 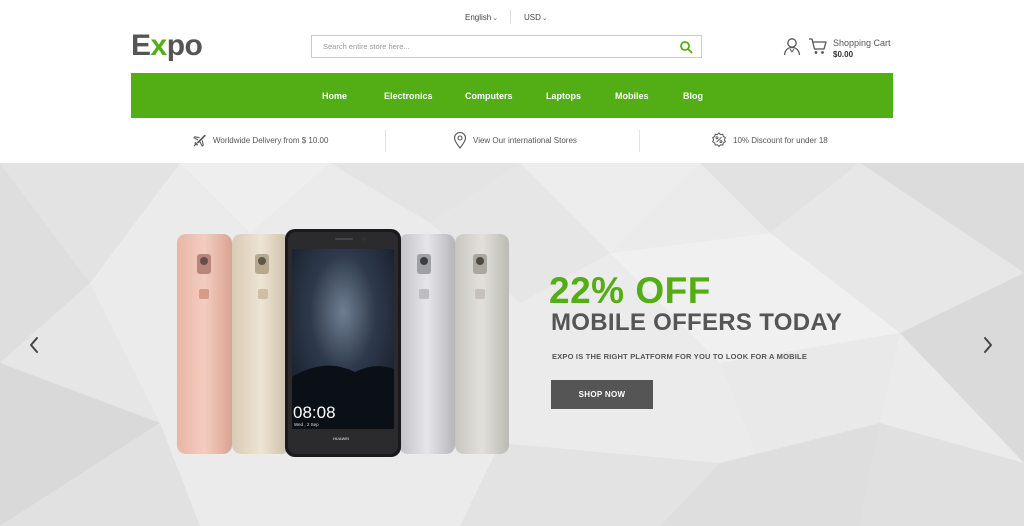 I want to click on feature-text: View Our international Stores, so click(x=525, y=140).